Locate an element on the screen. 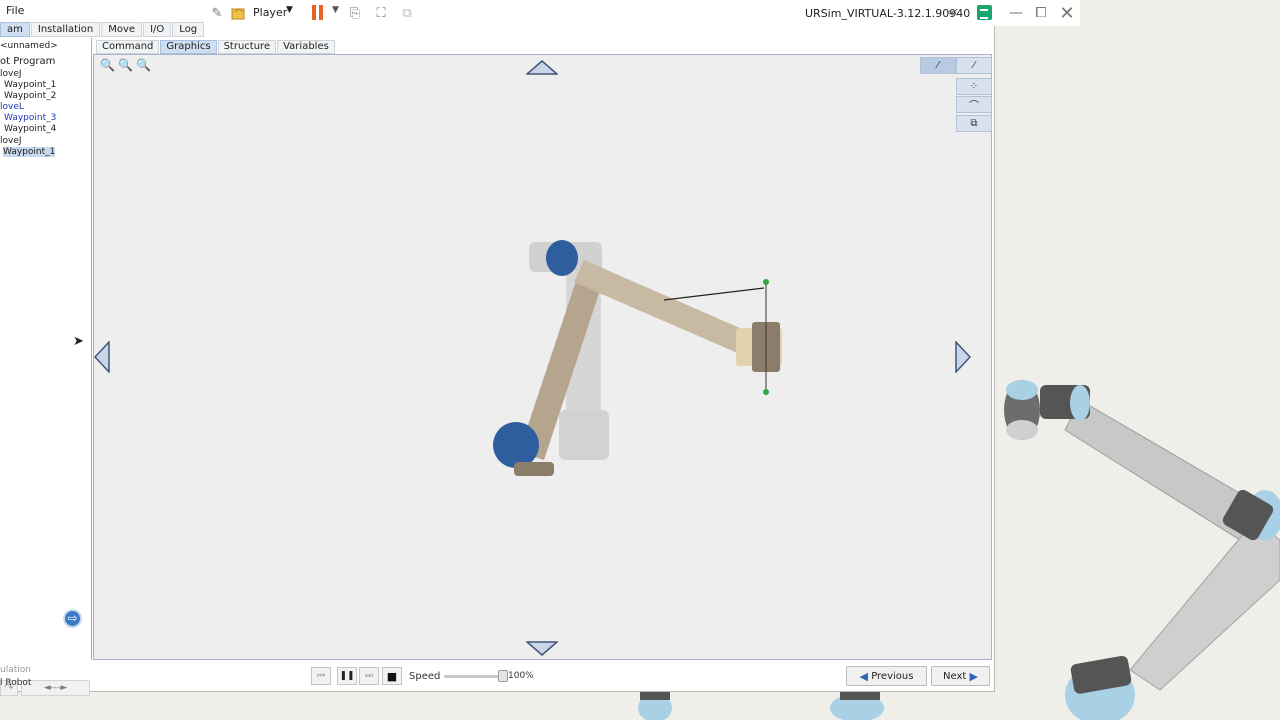  zoom-in-icon: 🔍 is located at coordinates (107, 65).